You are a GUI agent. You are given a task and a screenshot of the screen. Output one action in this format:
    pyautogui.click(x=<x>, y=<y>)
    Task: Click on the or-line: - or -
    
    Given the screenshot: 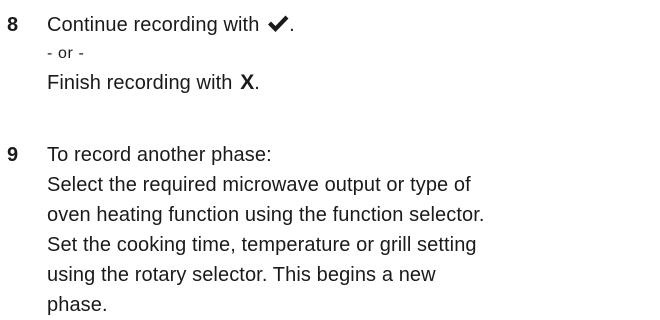 What is the action you would take?
    pyautogui.click(x=66, y=53)
    